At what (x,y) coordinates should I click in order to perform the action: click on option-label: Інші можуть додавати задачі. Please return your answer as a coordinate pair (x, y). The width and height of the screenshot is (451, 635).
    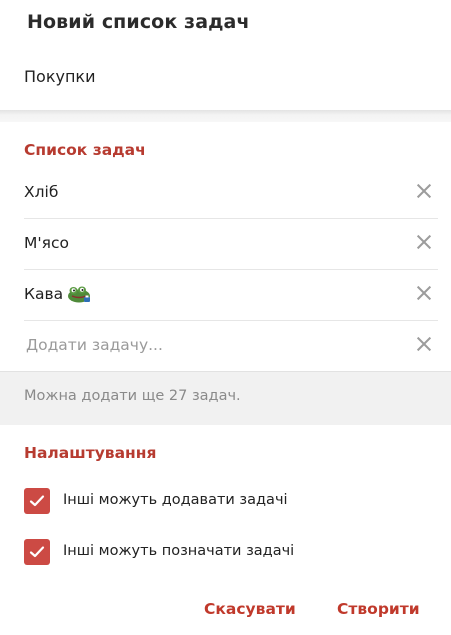
    Looking at the image, I should click on (175, 500).